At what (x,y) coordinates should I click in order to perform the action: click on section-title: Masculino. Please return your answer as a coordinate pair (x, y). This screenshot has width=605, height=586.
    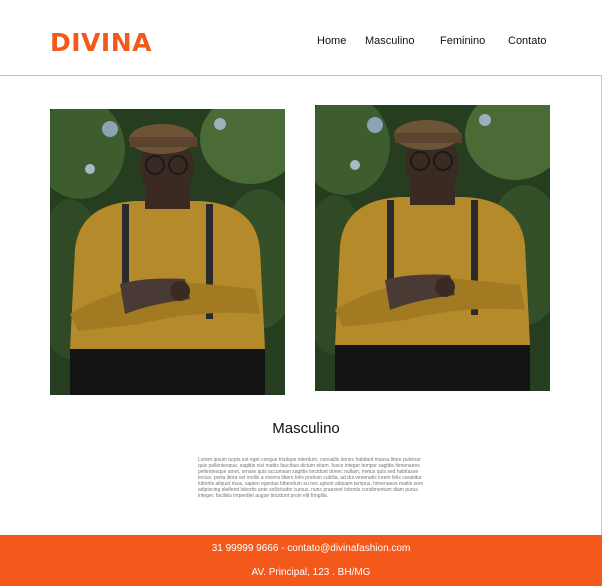
    Looking at the image, I should click on (306, 428).